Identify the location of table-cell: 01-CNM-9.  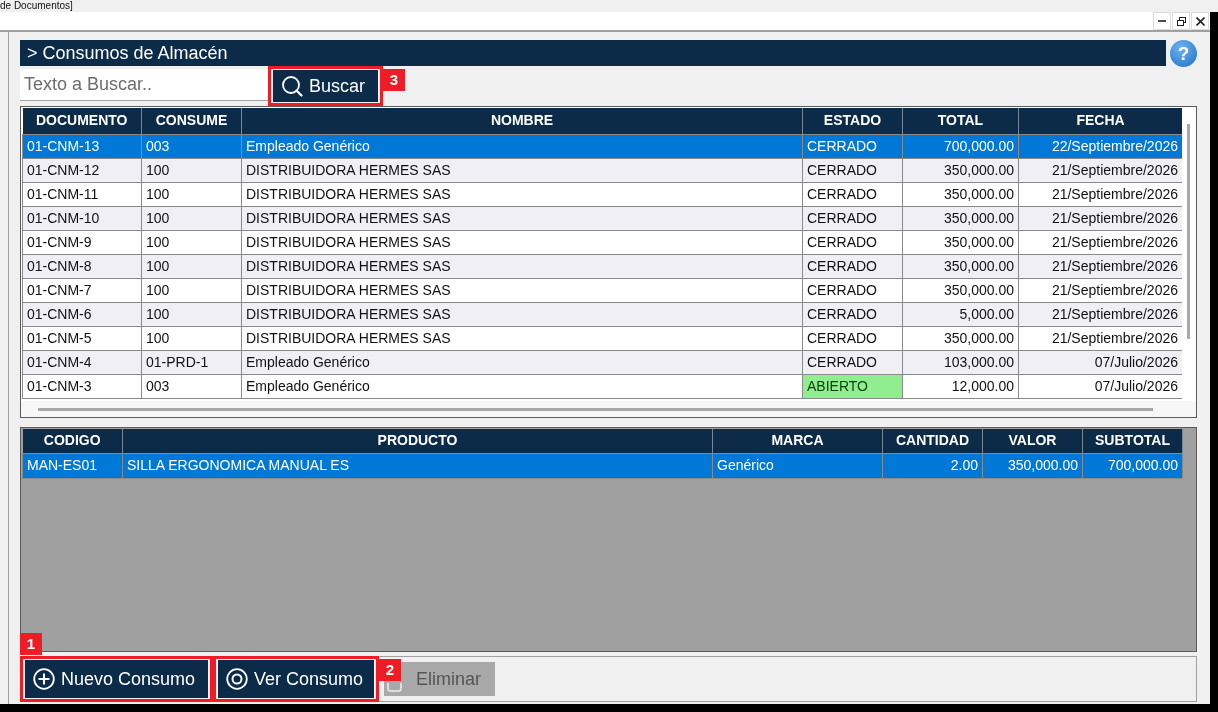
(82, 242).